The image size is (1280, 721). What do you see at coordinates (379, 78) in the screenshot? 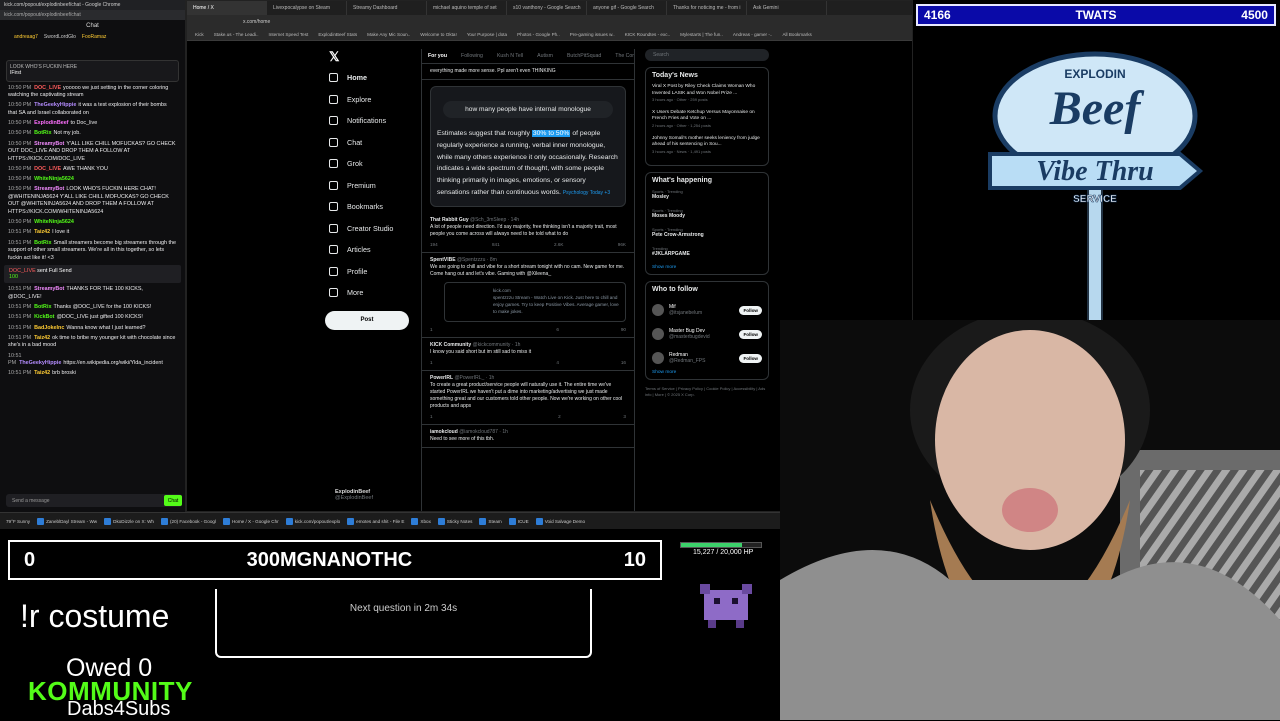
I see `nav-item-home: Home` at bounding box center [379, 78].